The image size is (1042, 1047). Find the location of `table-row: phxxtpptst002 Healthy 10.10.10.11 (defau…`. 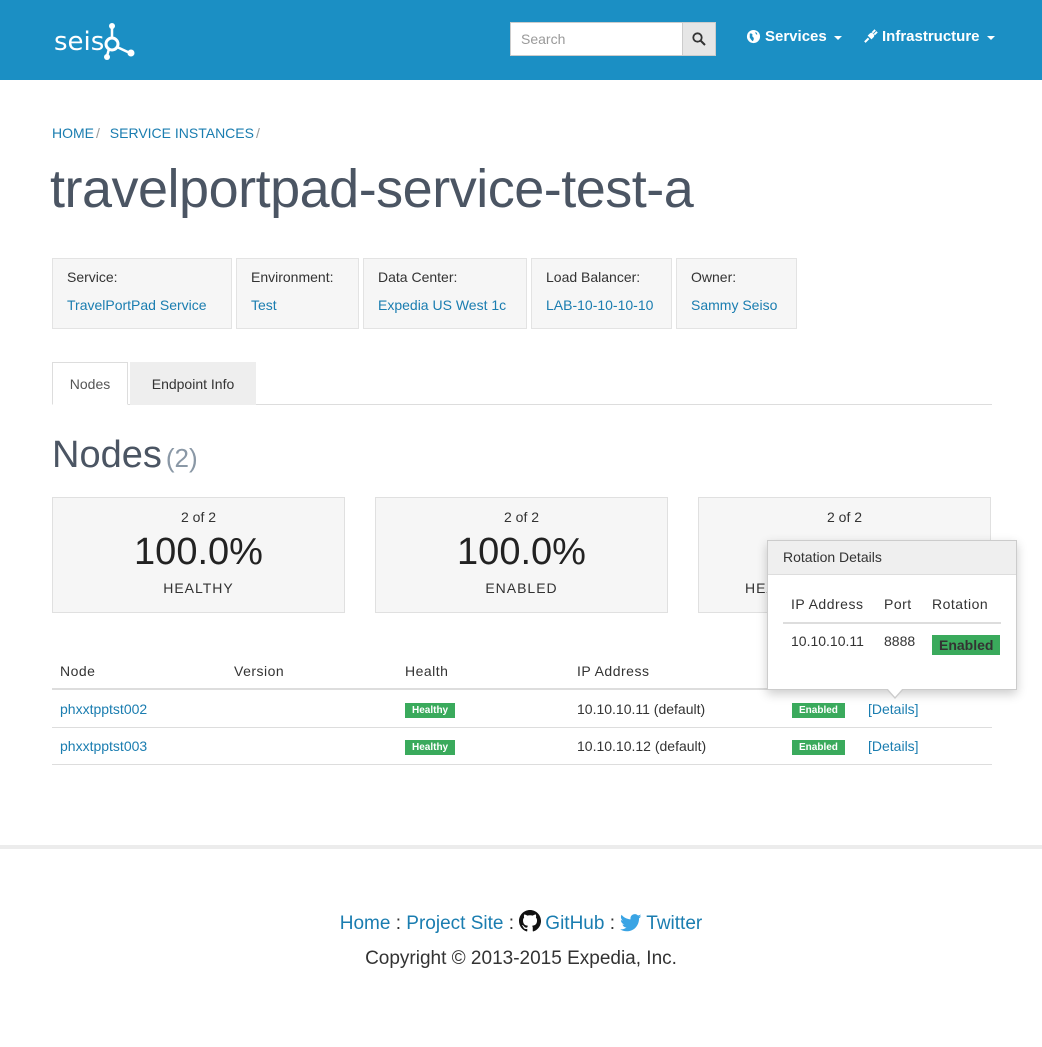

table-row: phxxtpptst002 Healthy 10.10.10.11 (defau… is located at coordinates (522, 709).